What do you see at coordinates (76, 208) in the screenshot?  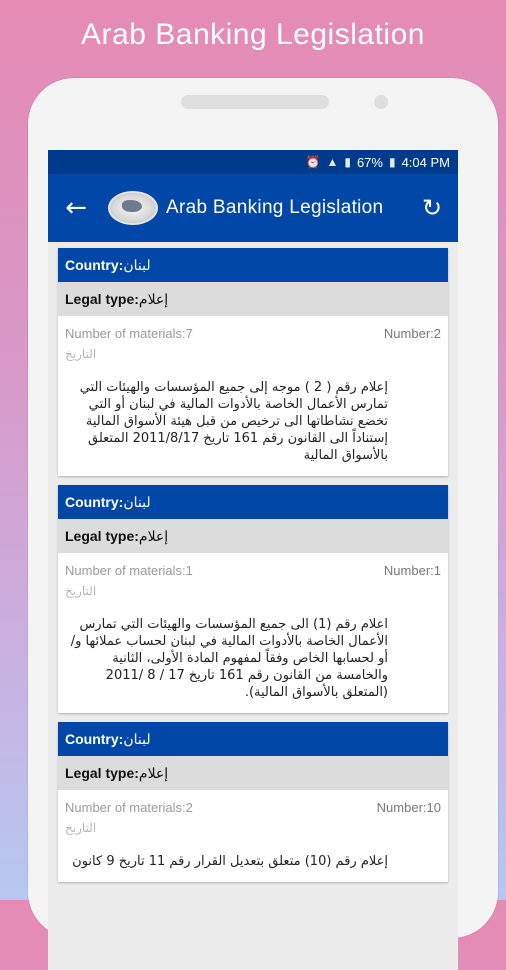 I see `back-arrow-icon: ←` at bounding box center [76, 208].